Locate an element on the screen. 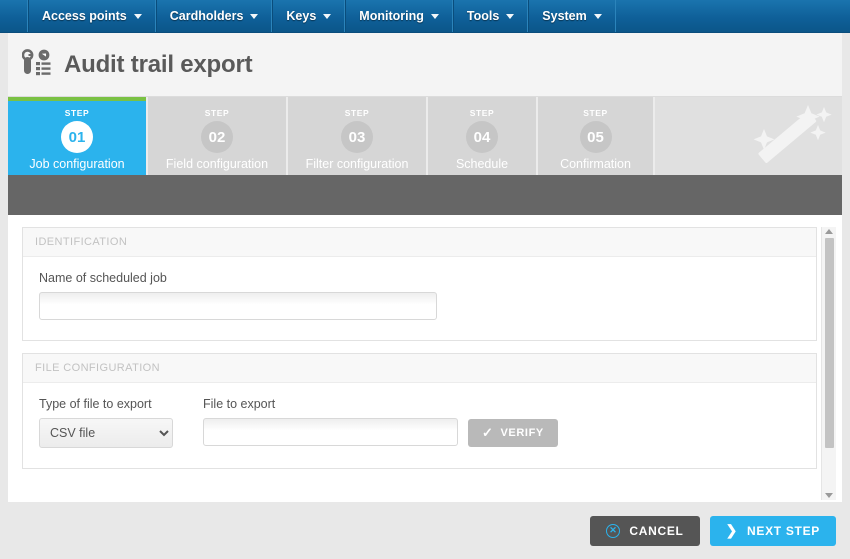  nav-left-spacer is located at coordinates (14, 16).